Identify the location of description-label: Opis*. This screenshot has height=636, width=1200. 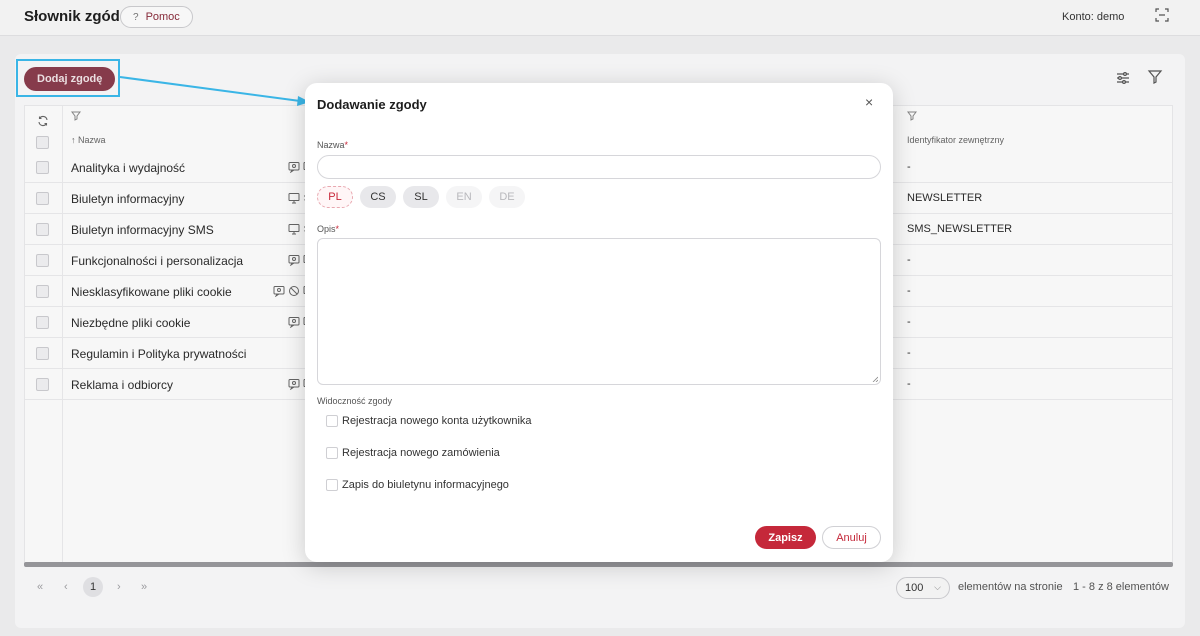
(328, 229).